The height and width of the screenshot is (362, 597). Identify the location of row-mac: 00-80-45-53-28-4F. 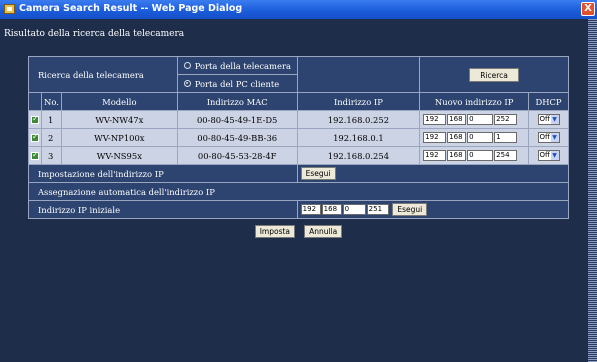
(237, 155).